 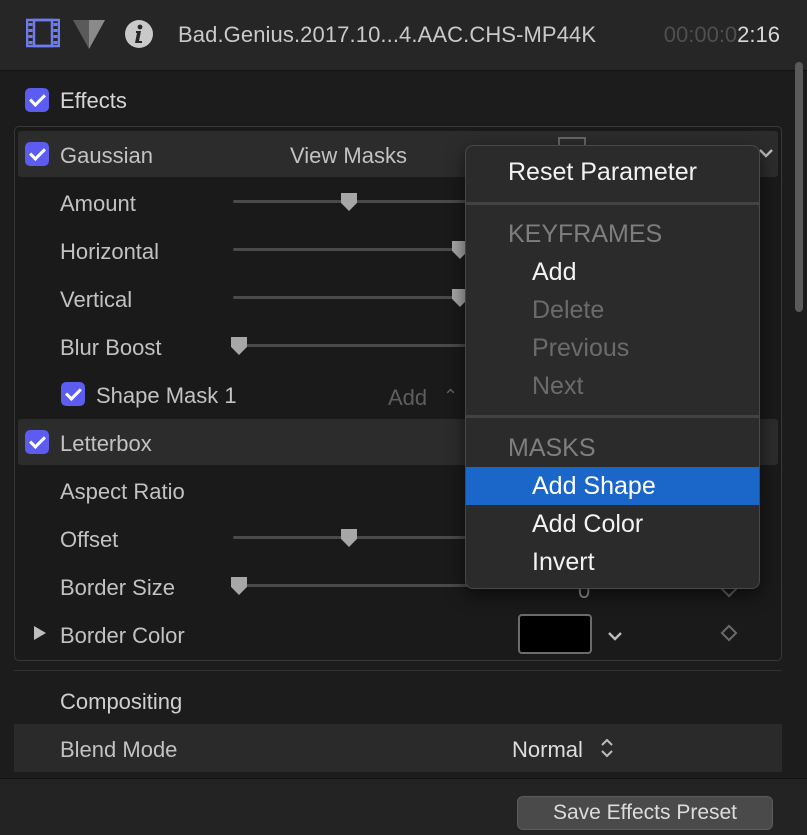 What do you see at coordinates (89, 34) in the screenshot?
I see `inspector-shield-icon` at bounding box center [89, 34].